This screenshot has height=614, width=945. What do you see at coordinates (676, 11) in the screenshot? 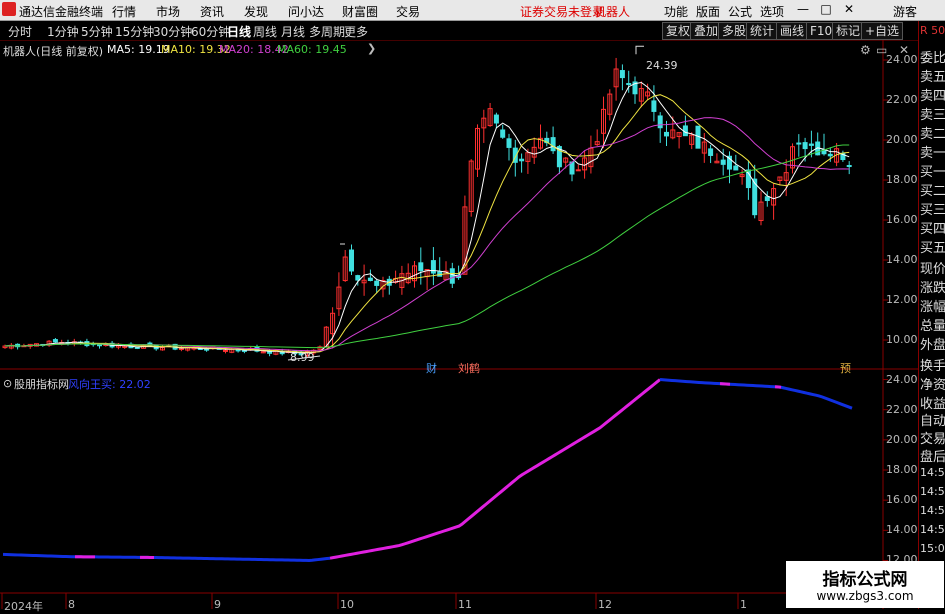
I see `menu-function: 功能` at bounding box center [676, 11].